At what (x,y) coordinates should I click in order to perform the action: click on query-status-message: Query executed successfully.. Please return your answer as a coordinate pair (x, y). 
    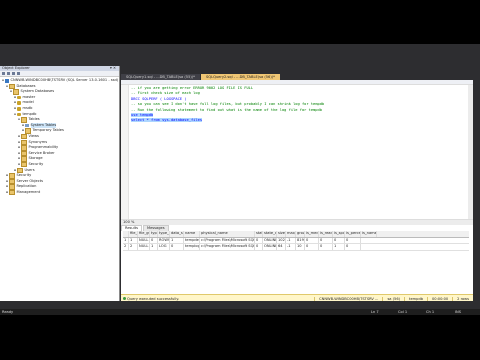
    Looking at the image, I should click on (153, 298).